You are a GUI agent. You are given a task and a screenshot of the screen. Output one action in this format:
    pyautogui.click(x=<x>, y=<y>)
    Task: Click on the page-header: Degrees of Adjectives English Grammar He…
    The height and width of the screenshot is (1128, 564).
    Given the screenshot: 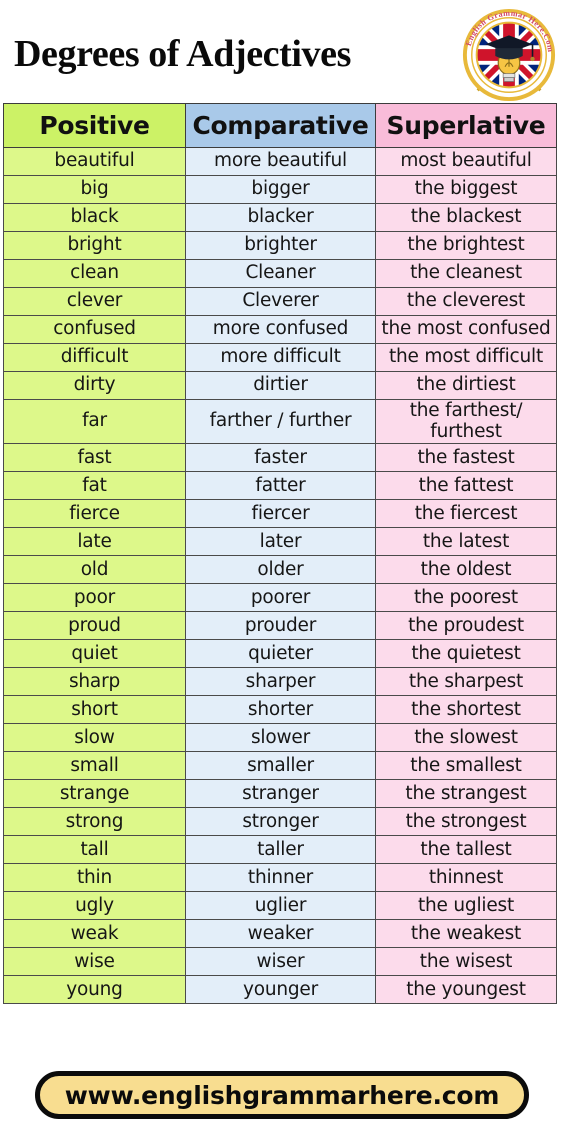 What is the action you would take?
    pyautogui.click(x=282, y=51)
    